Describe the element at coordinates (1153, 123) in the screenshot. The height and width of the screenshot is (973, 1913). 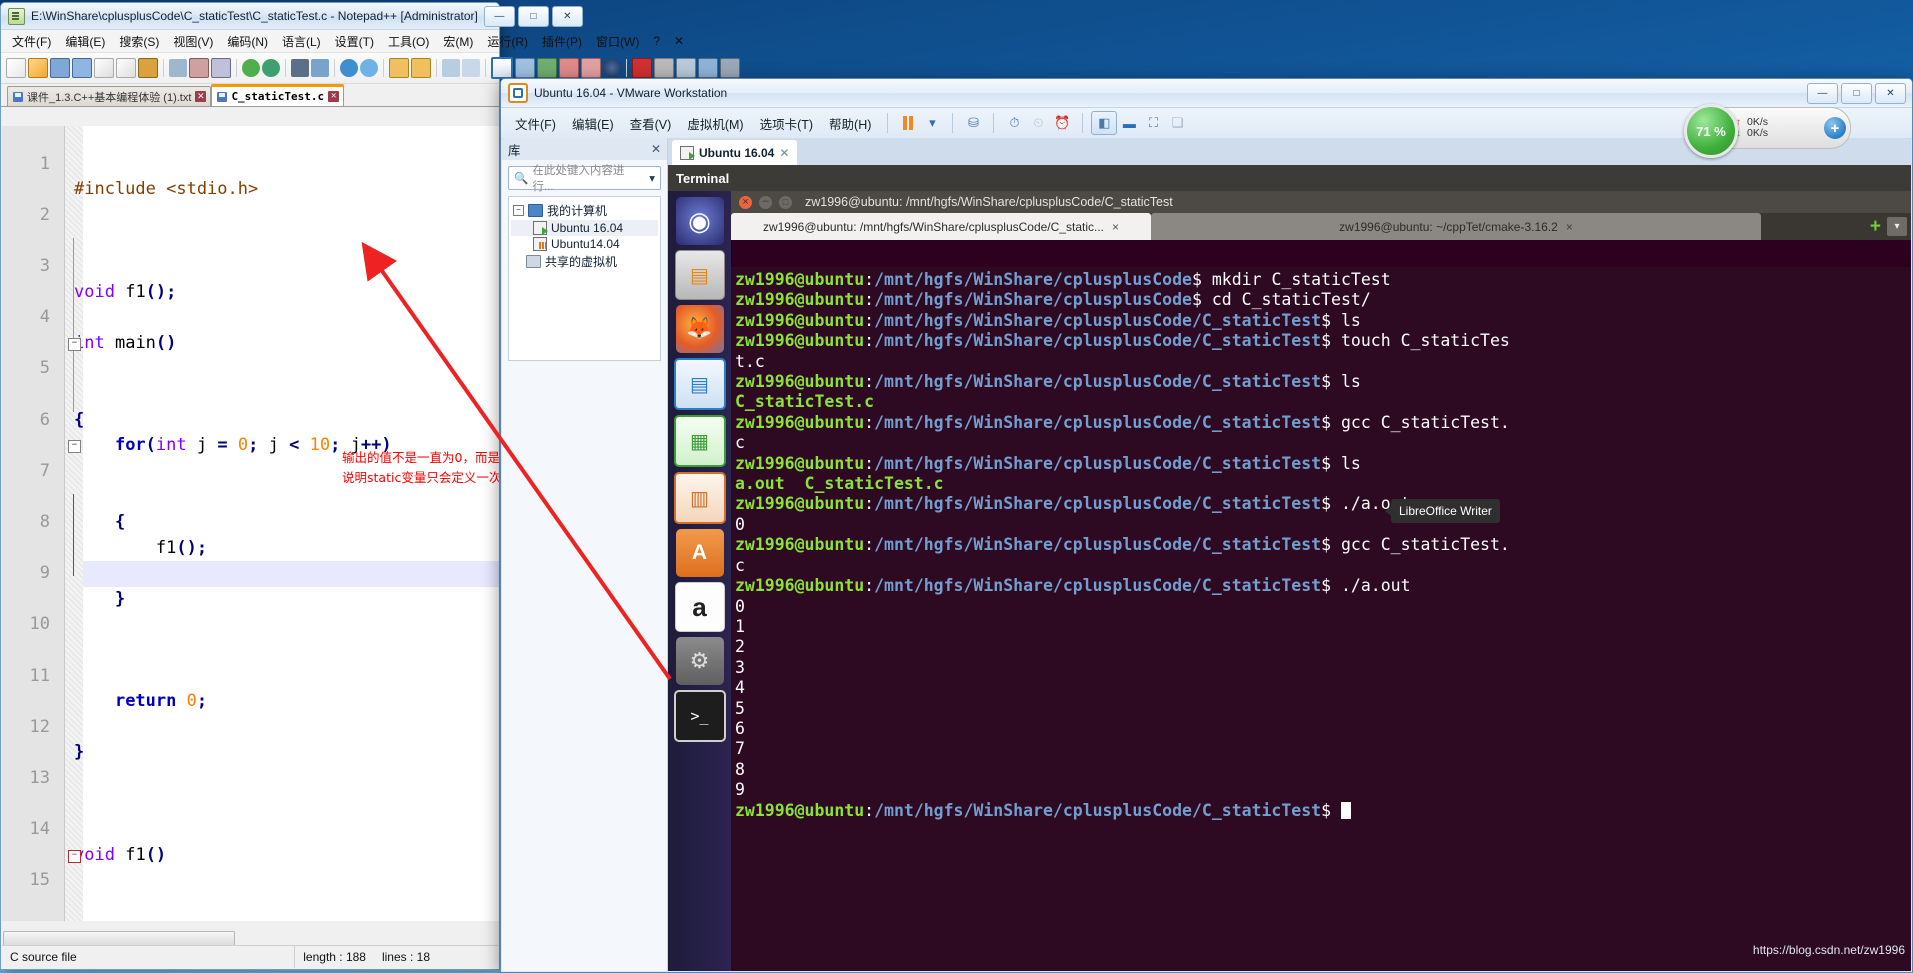
I see `fullscreen-icon: ⛶` at that location.